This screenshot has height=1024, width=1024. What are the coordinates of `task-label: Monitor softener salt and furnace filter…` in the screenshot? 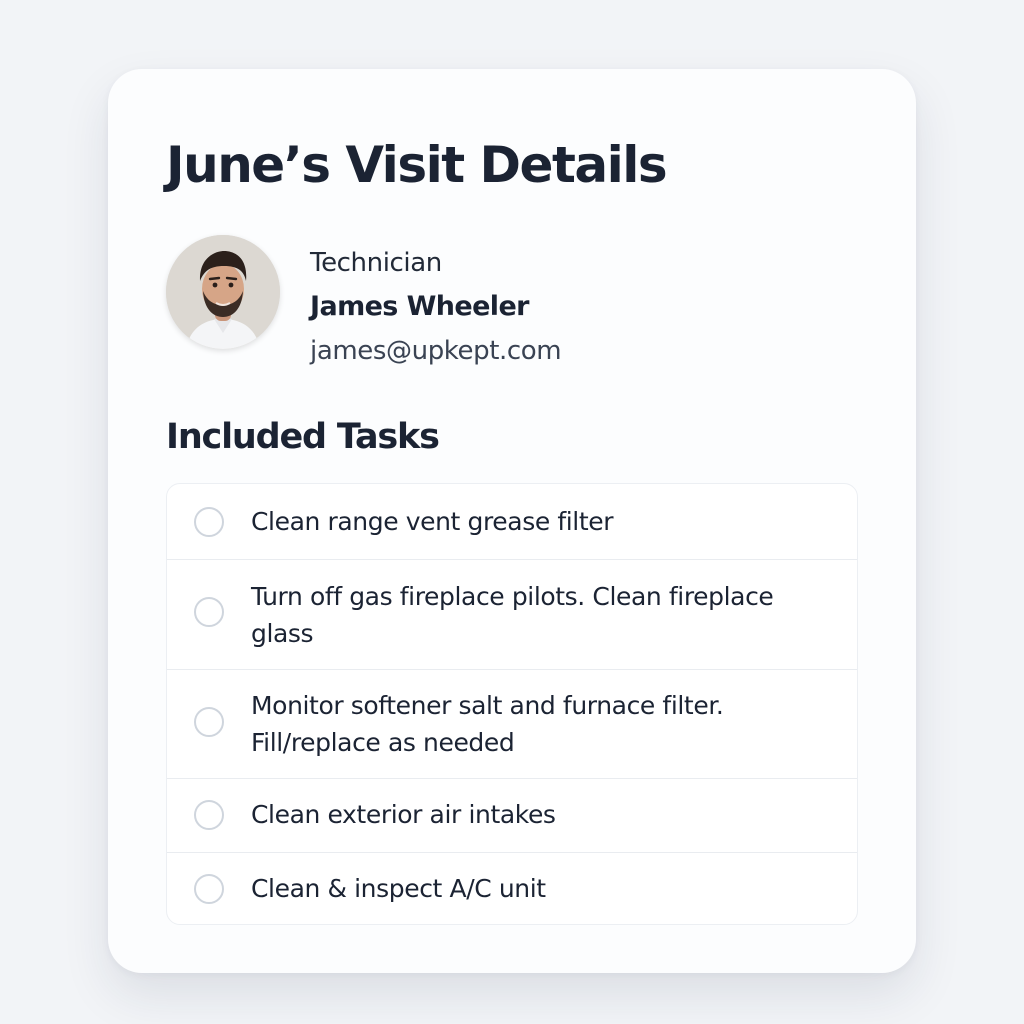 It's located at (487, 724).